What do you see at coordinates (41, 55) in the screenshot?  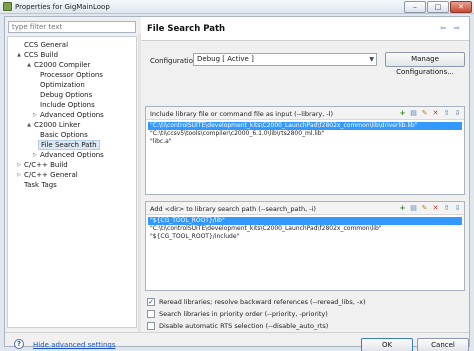 I see `tree-item-label: CCS Build` at bounding box center [41, 55].